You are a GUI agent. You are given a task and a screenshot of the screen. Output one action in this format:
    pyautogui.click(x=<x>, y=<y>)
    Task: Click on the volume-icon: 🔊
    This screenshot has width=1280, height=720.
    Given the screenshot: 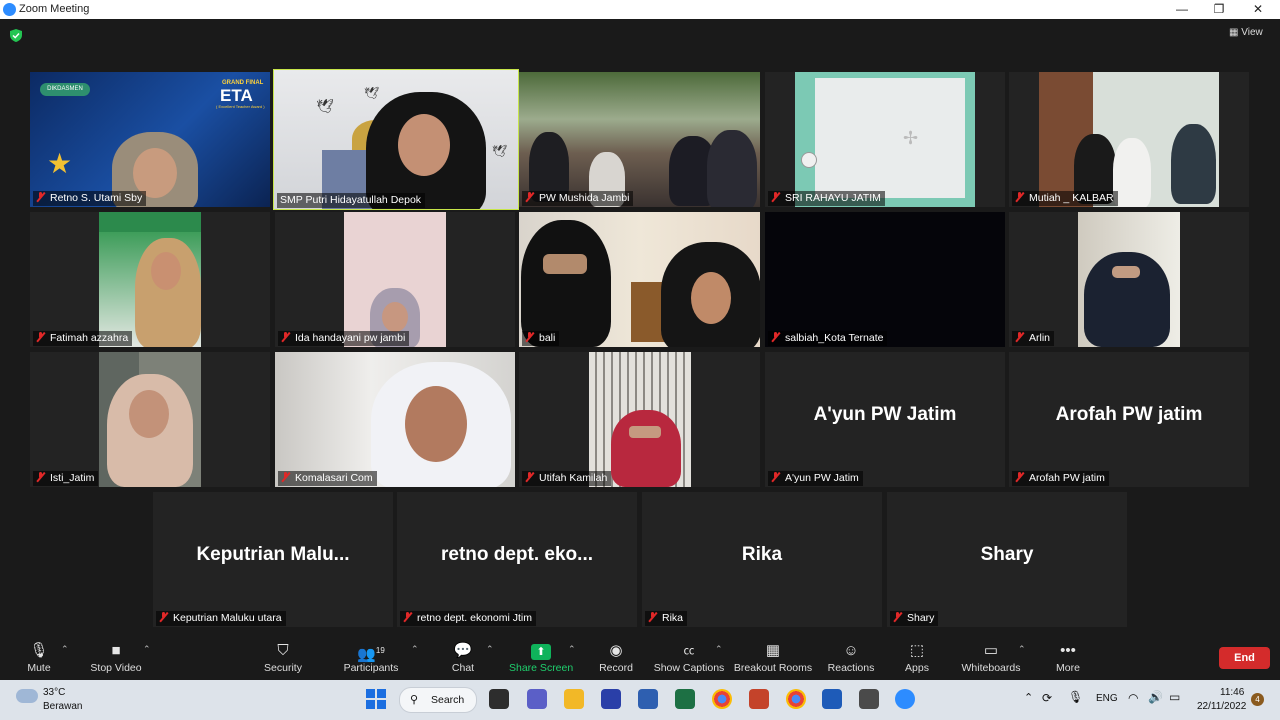 What is the action you would take?
    pyautogui.click(x=1155, y=697)
    